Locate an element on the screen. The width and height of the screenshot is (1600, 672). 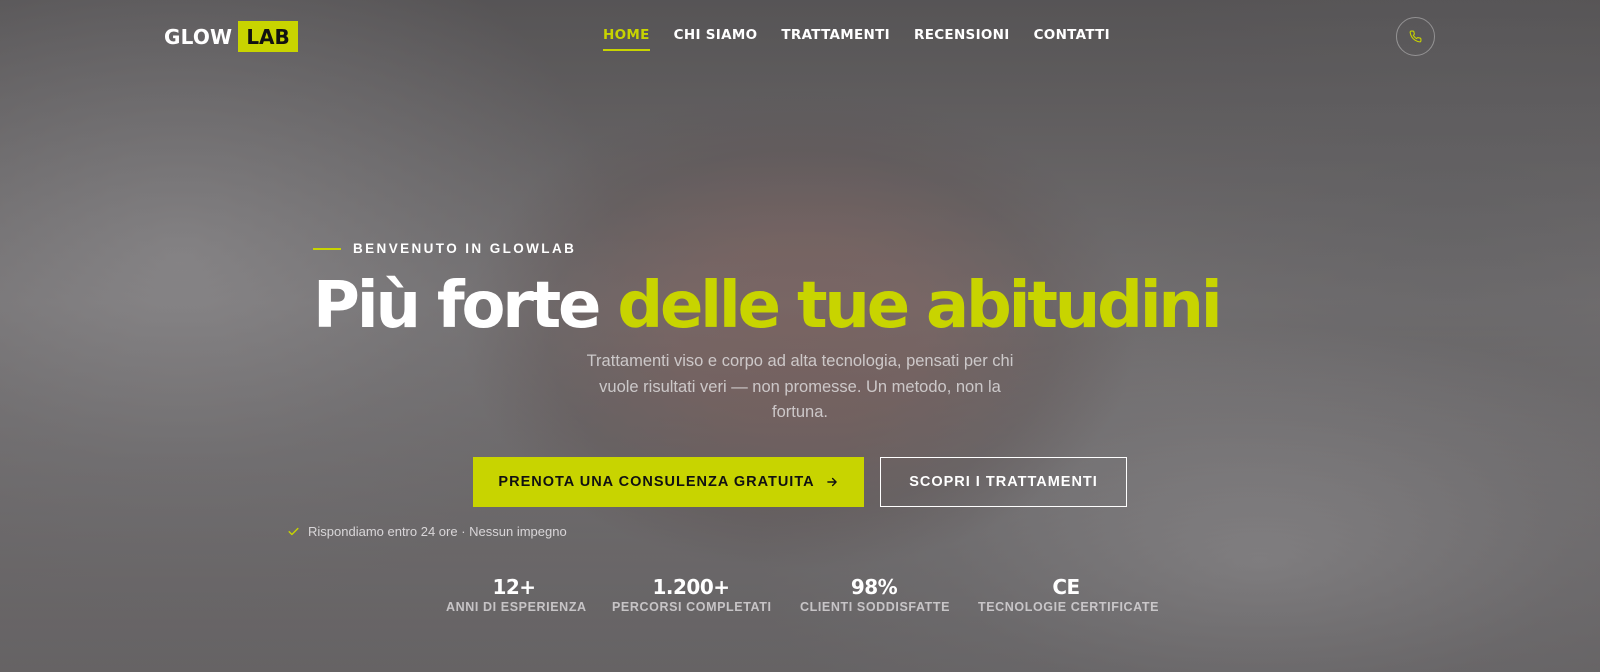
stat-value: 12+ is located at coordinates (514, 587).